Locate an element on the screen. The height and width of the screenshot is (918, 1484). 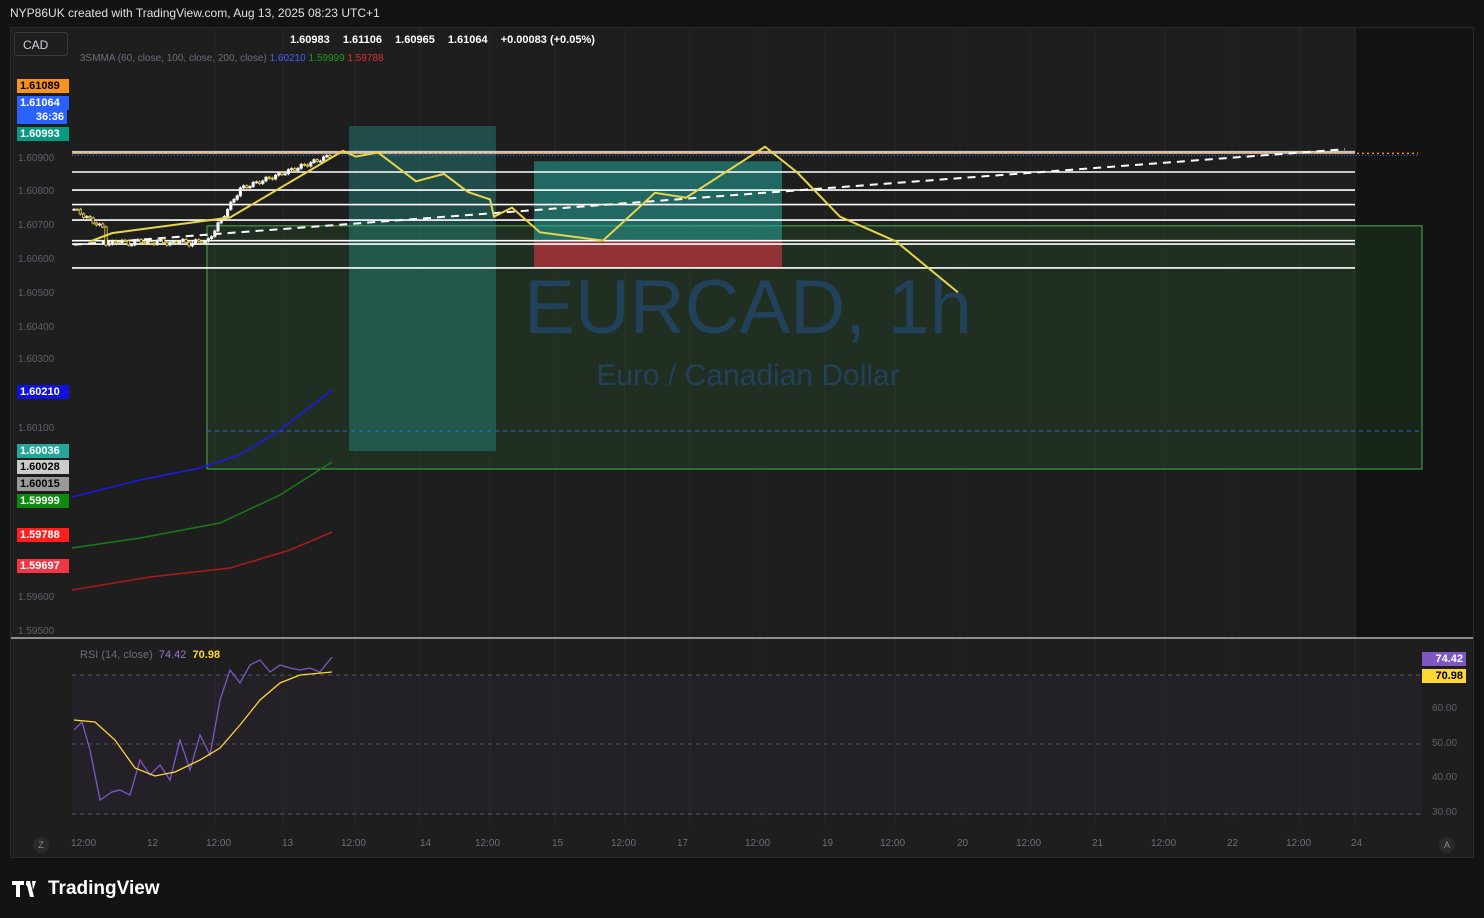
time-axis-label-16: 12:00 is located at coordinates (1164, 843).